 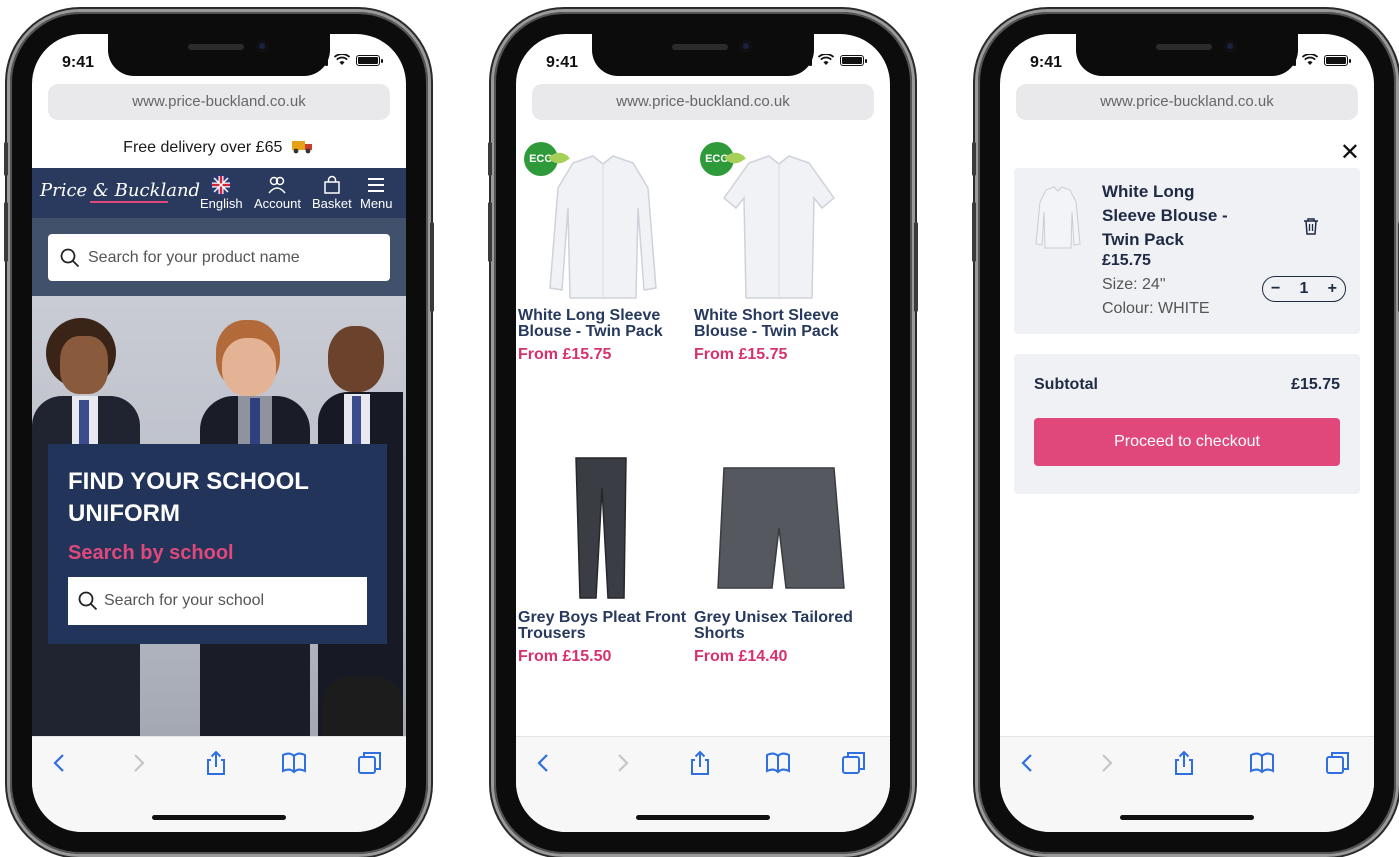 I want to click on nav-account-label: Account, so click(x=277, y=203).